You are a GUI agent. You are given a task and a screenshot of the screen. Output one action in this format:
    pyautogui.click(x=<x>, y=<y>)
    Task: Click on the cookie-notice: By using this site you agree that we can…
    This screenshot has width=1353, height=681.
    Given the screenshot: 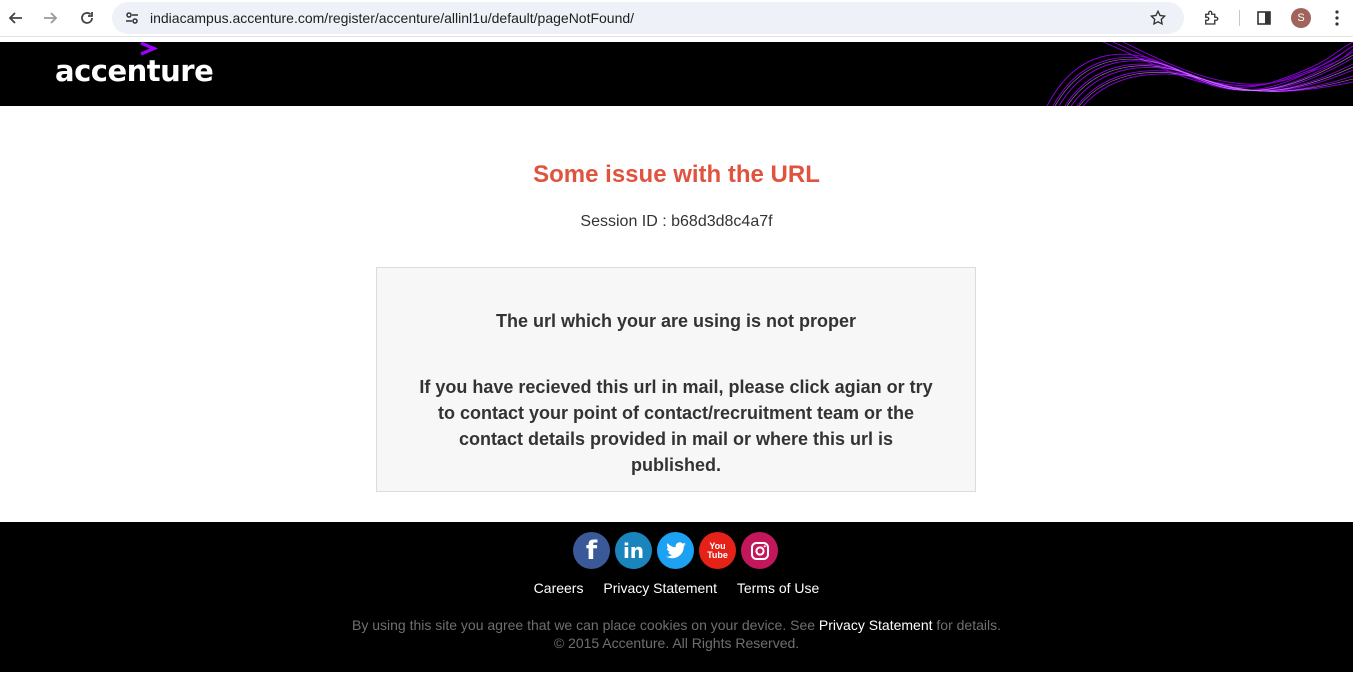 What is the action you would take?
    pyautogui.click(x=676, y=625)
    